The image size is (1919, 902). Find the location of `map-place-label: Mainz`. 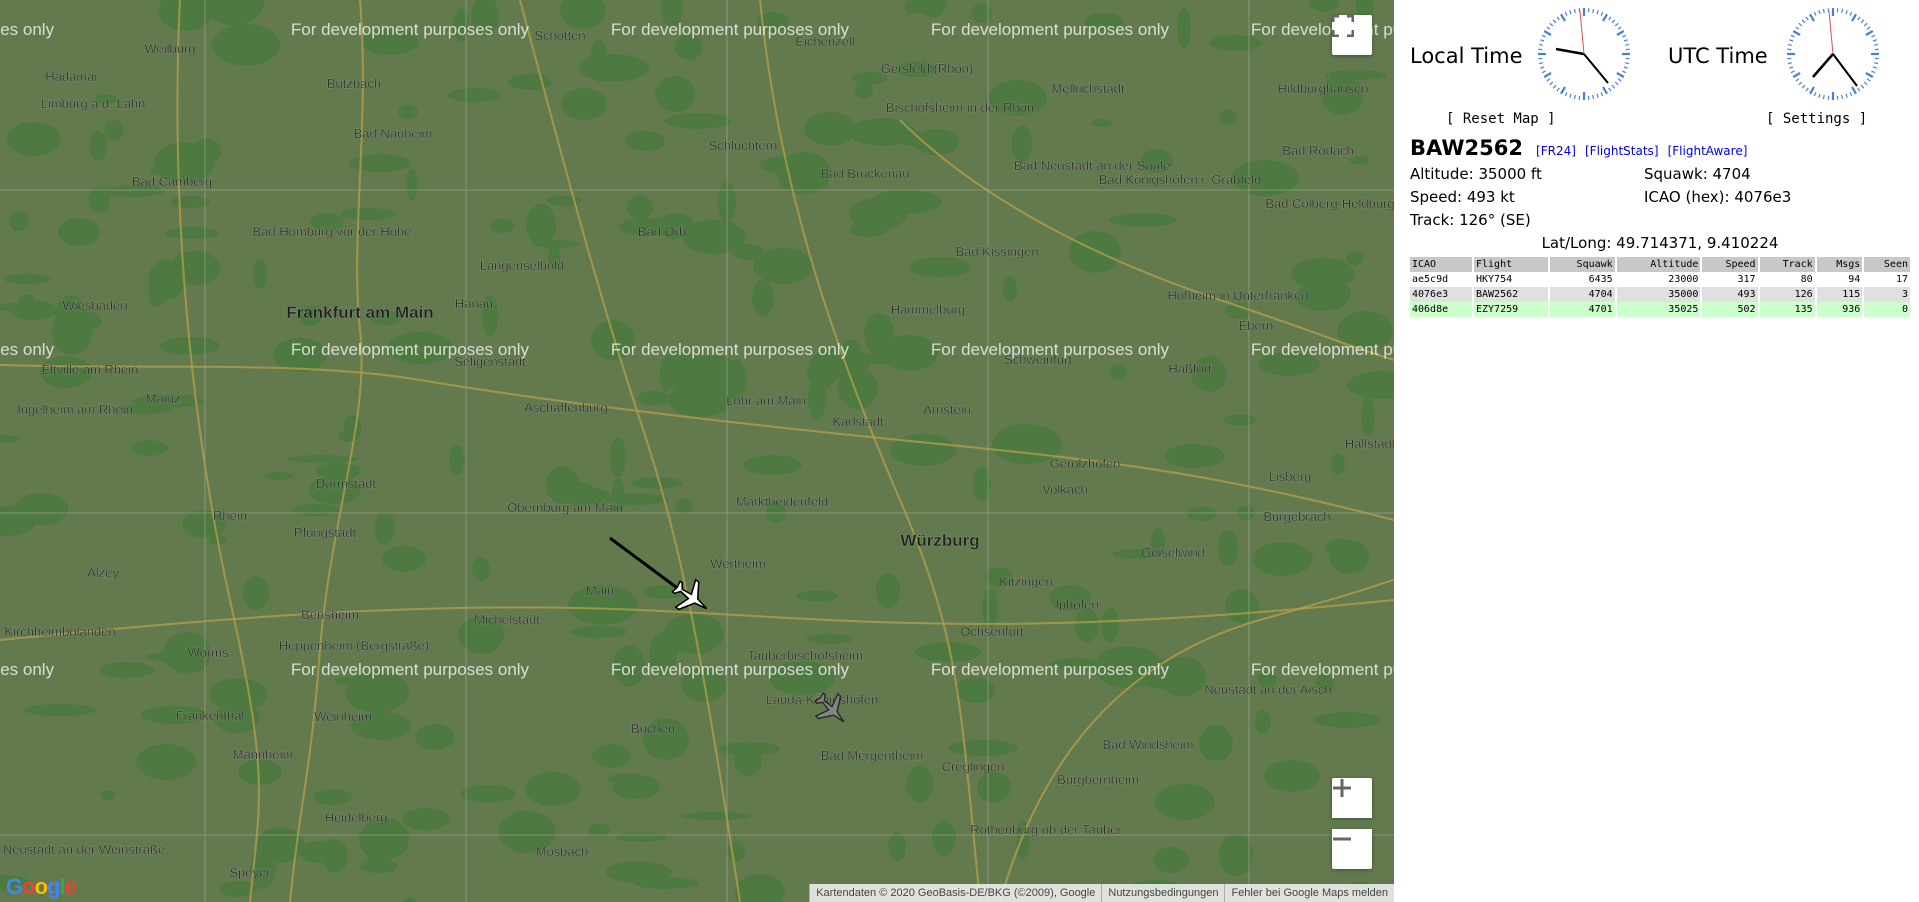

map-place-label: Mainz is located at coordinates (163, 398).